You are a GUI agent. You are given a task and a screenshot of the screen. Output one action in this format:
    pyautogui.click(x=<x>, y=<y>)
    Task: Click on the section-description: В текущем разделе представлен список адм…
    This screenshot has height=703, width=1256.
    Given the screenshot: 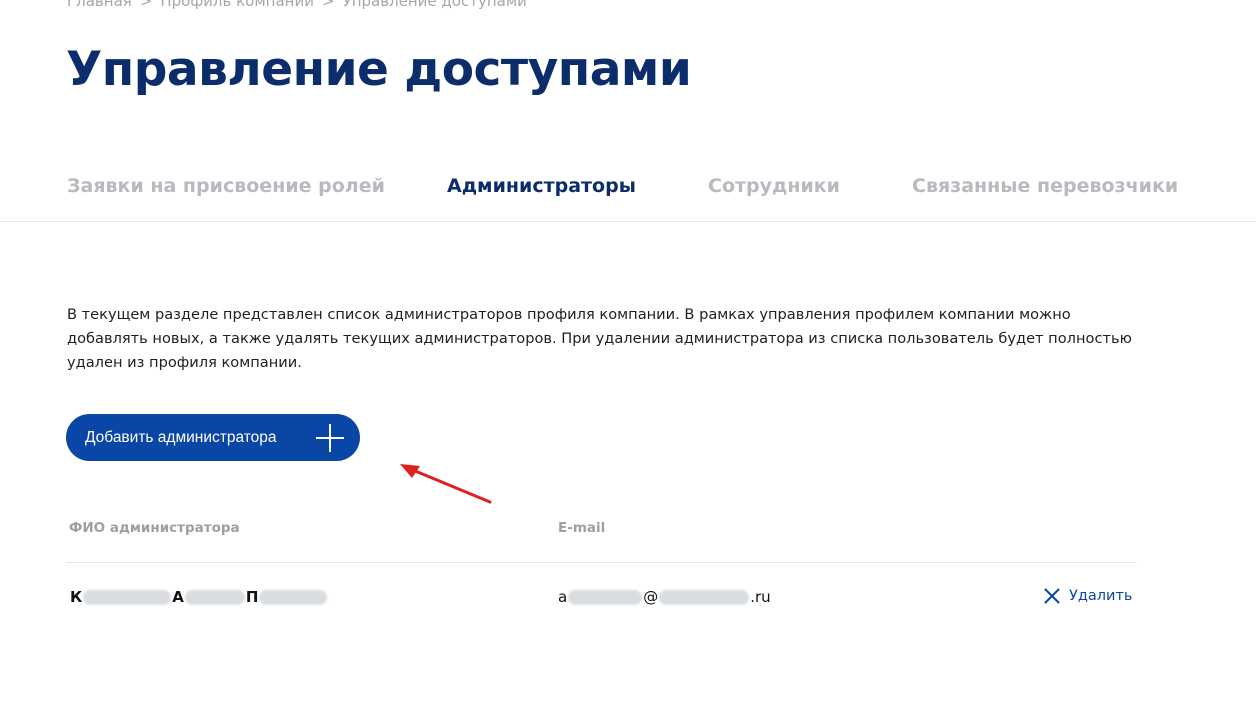 What is the action you would take?
    pyautogui.click(x=599, y=338)
    